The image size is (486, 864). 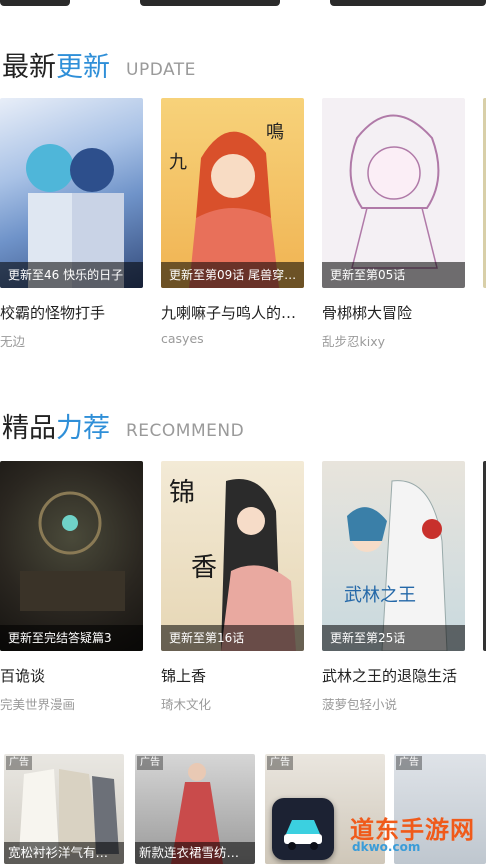 I want to click on comic-card: 更新至完结答疑篇3 百诡谈 完美世界漫画, so click(x=71, y=587).